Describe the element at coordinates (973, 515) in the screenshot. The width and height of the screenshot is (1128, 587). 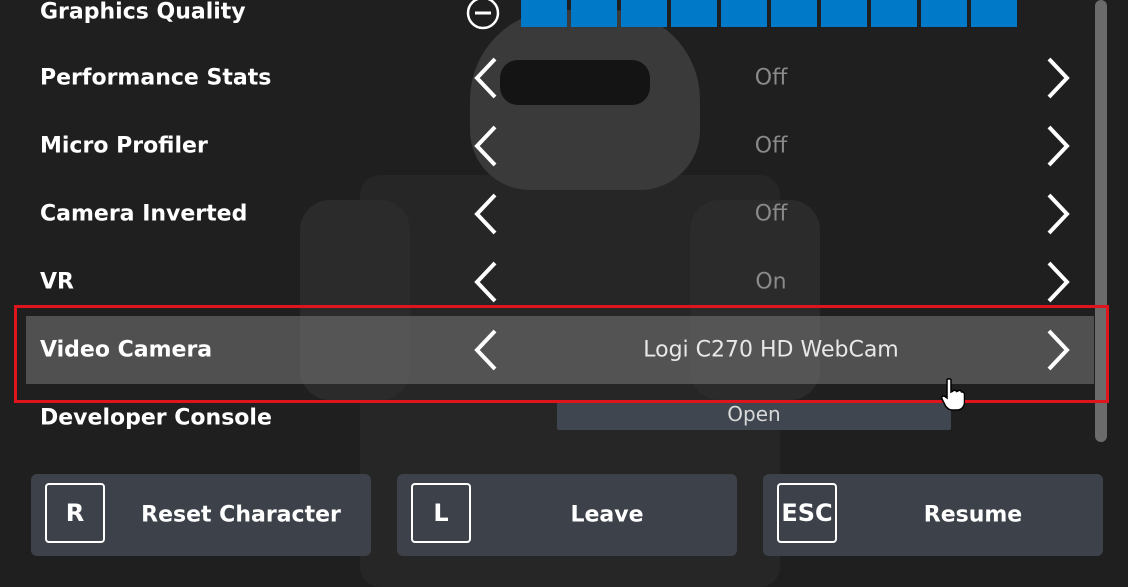
I see `action-label: Resume` at that location.